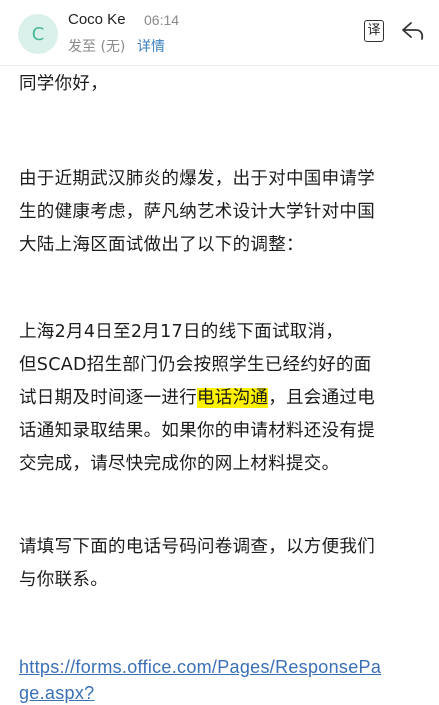  What do you see at coordinates (179, 464) in the screenshot?
I see `paragraph-line: 交完成，请尽快完成你的网上材料提交。` at bounding box center [179, 464].